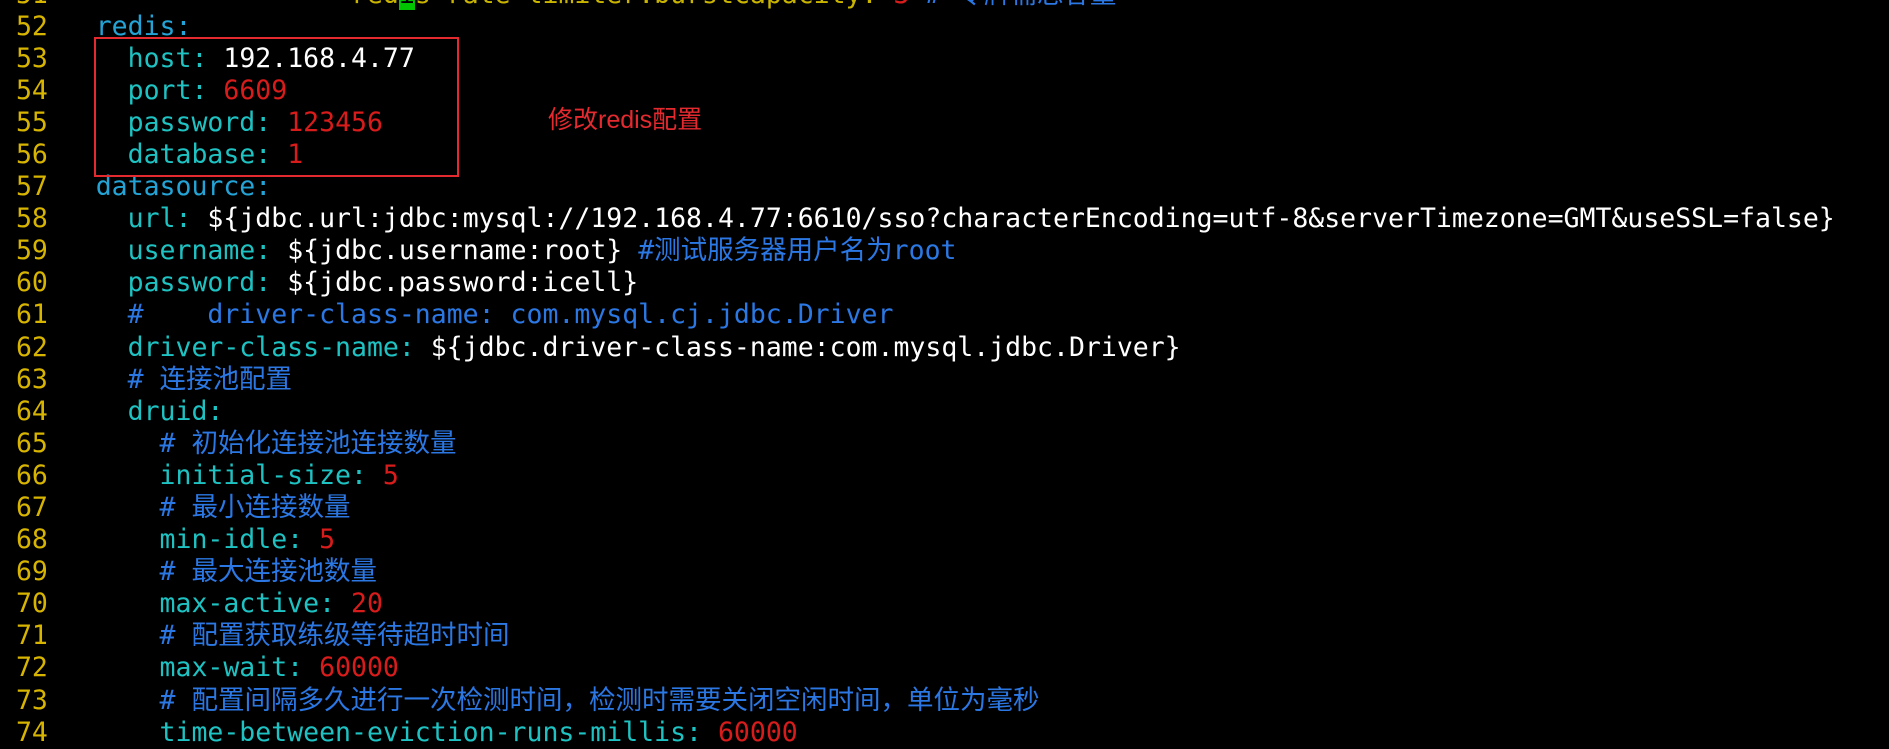  What do you see at coordinates (31, 604) in the screenshot?
I see `line-number: 70` at bounding box center [31, 604].